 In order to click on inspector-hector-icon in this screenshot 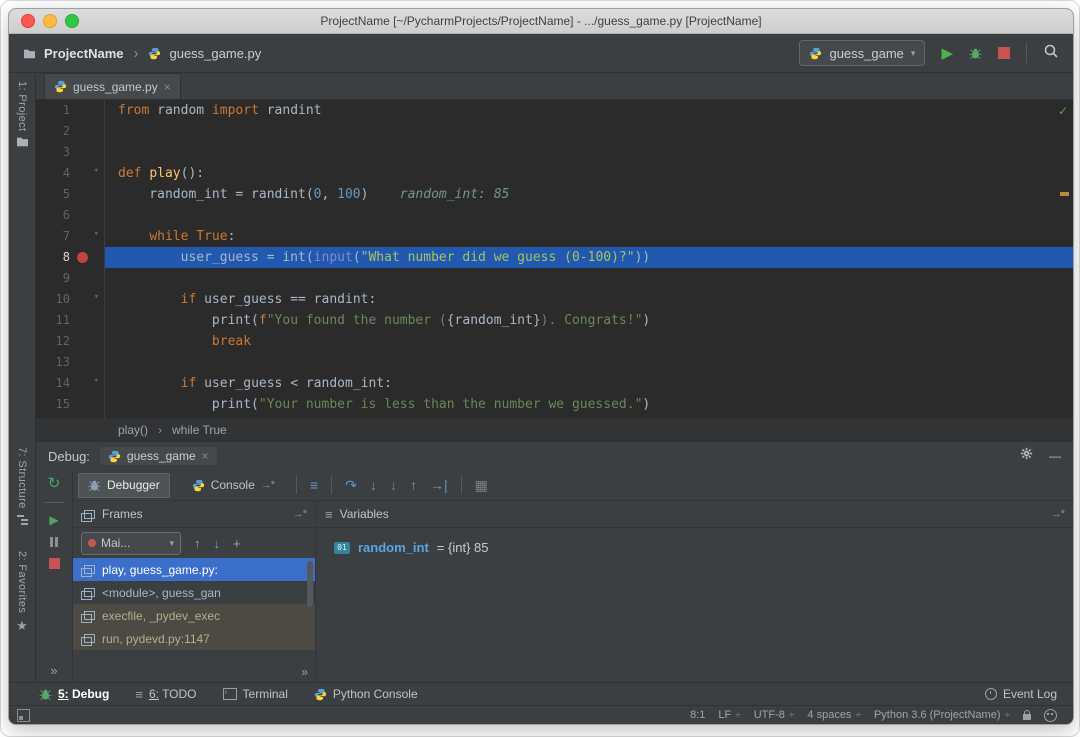, I will do `click(1050, 715)`.